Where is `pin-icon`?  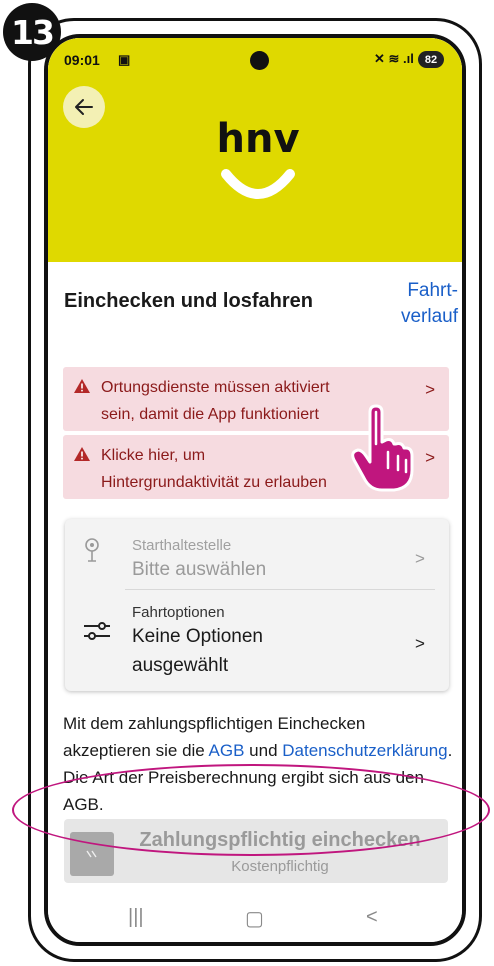
pin-icon is located at coordinates (92, 550).